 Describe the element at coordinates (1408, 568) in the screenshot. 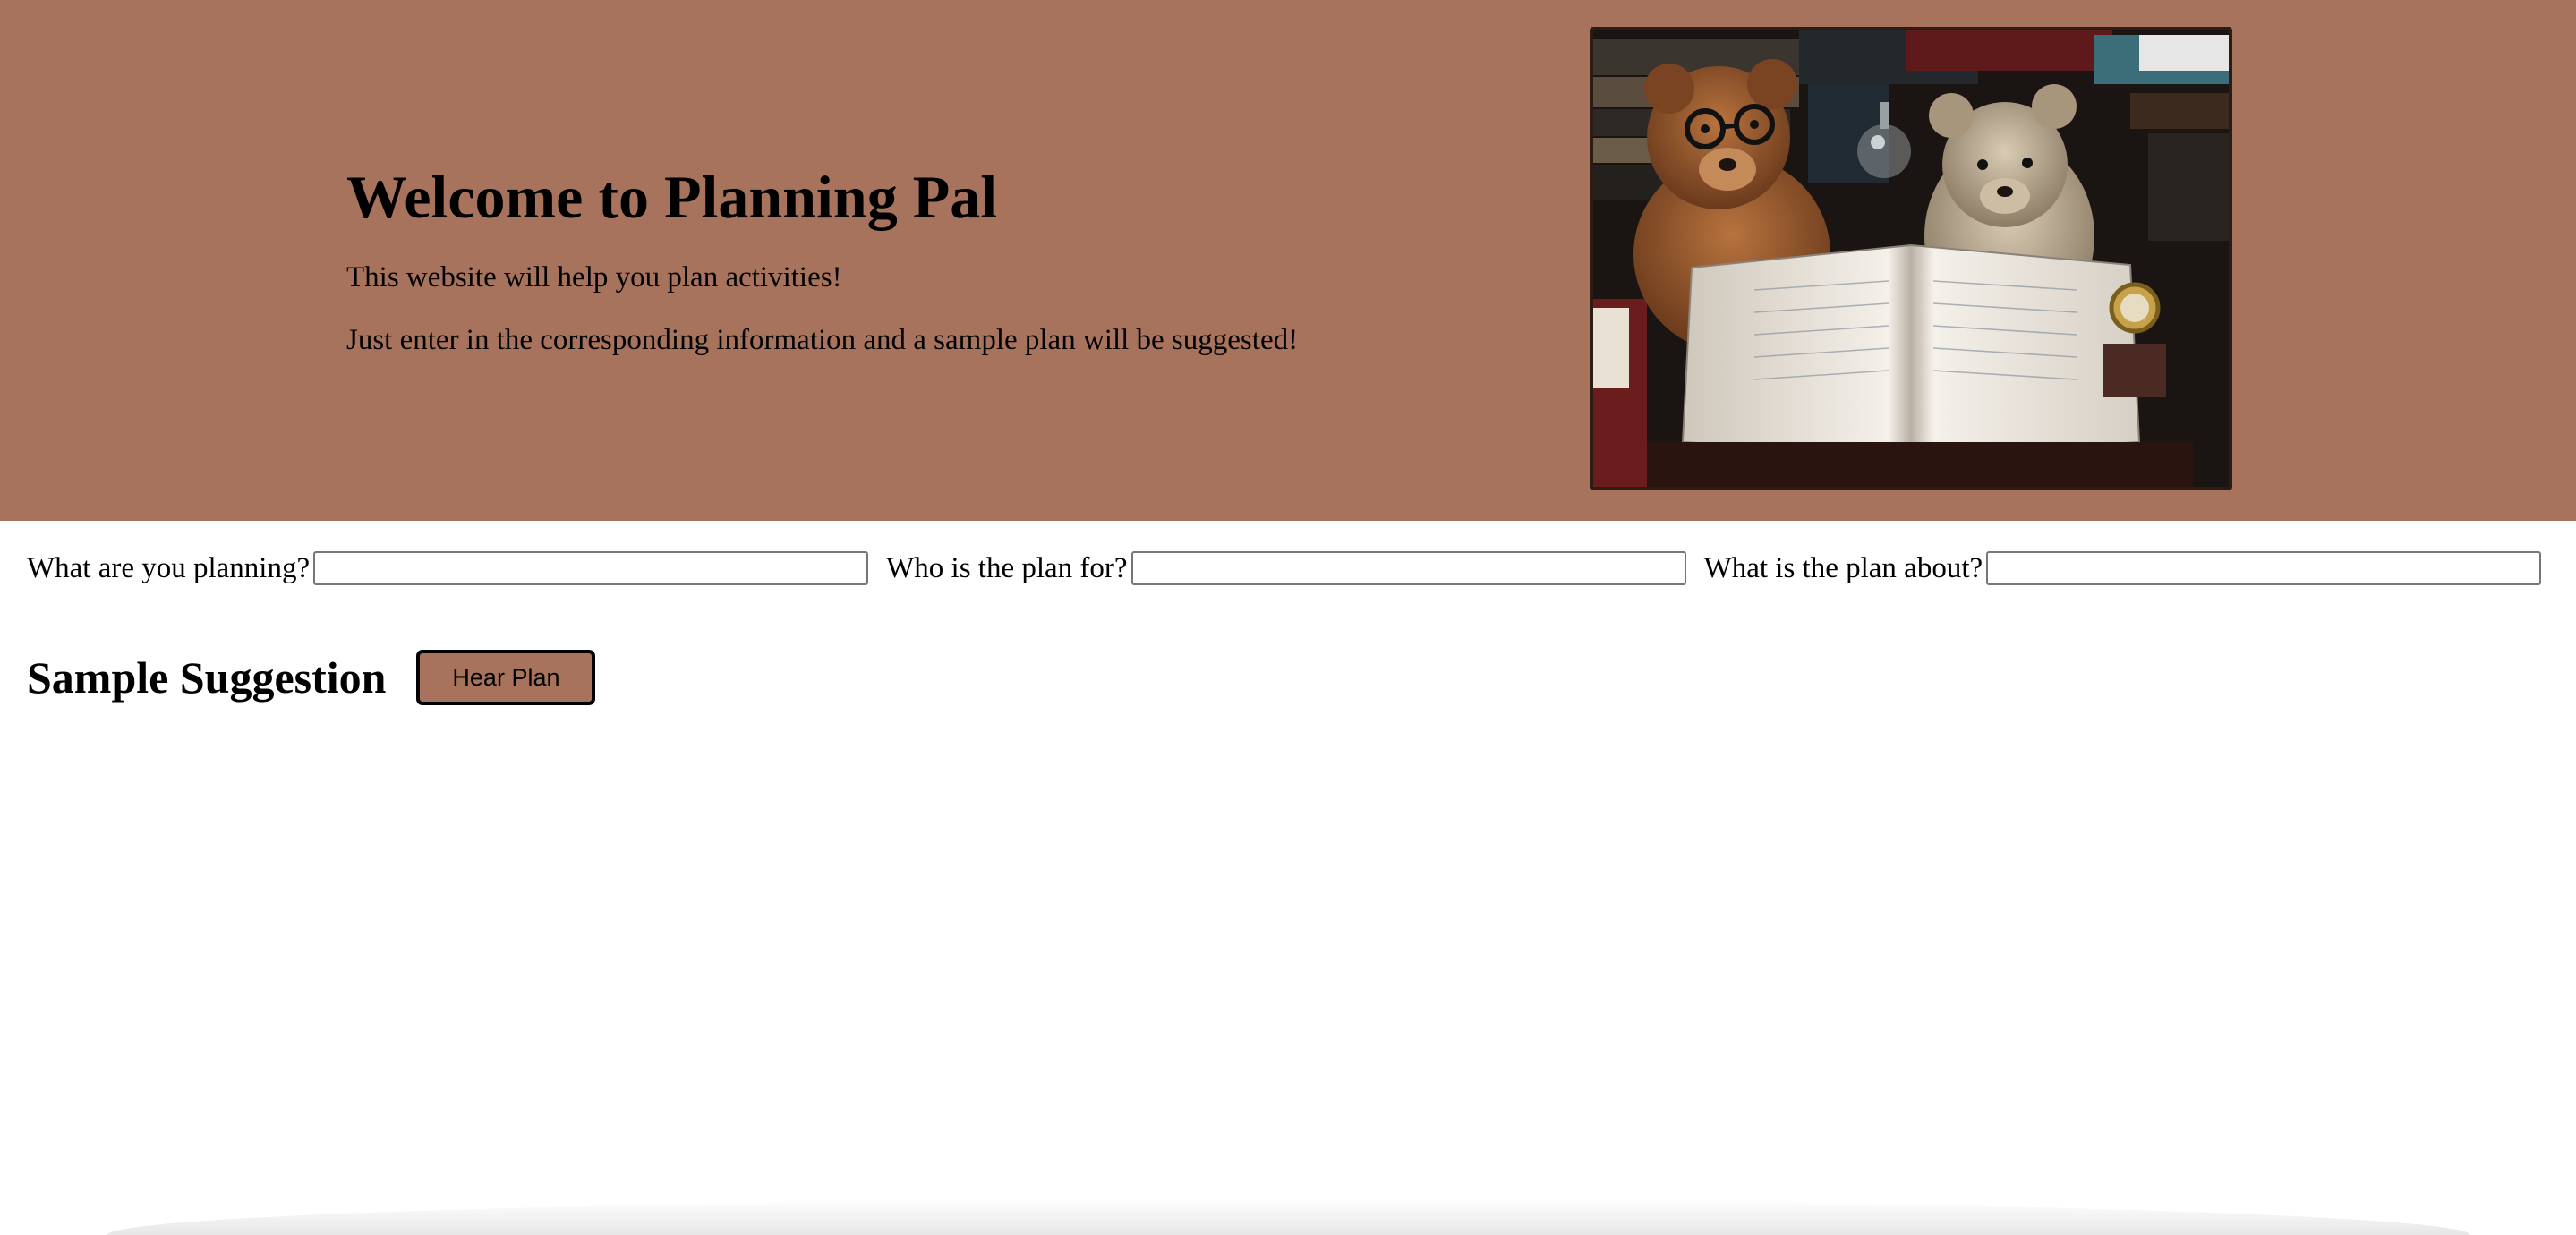

I see `planning-who-input` at that location.